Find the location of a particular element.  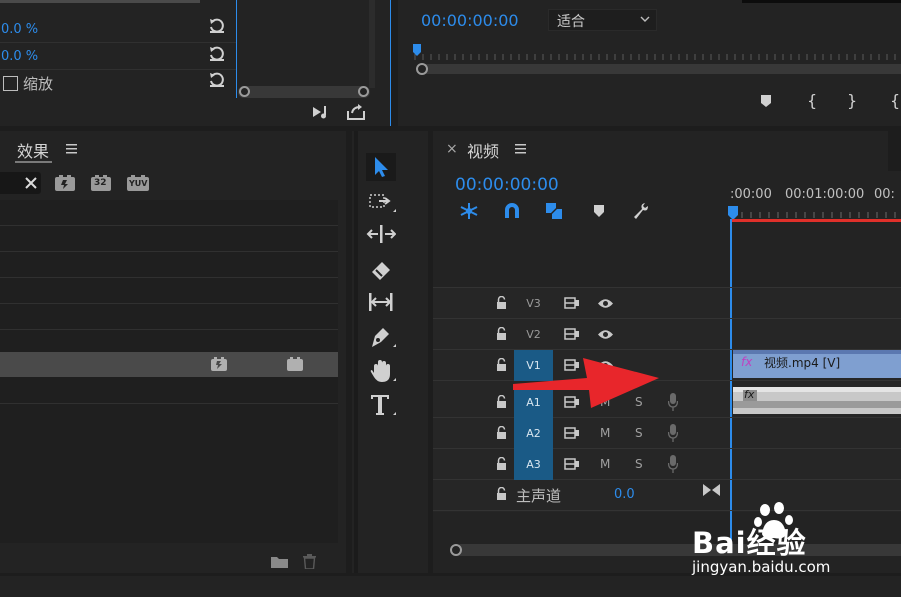

timeline-ruler-label: :00:00 is located at coordinates (751, 194).